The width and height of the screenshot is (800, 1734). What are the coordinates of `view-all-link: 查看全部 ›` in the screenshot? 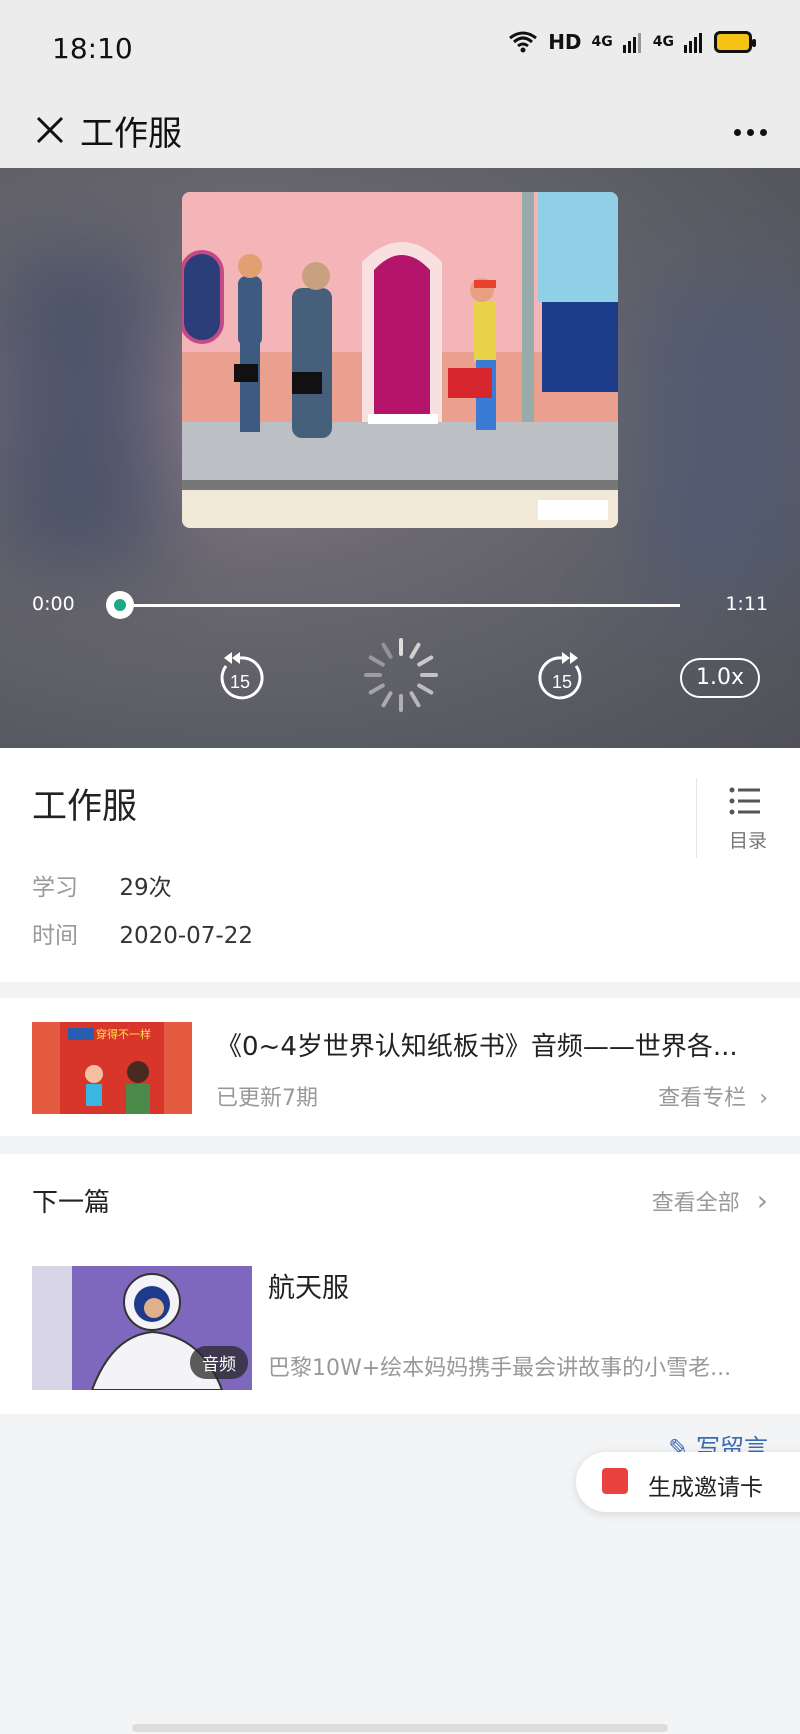 It's located at (710, 1200).